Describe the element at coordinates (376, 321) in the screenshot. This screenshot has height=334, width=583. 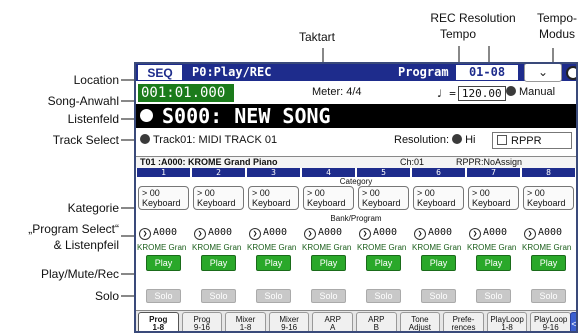
I see `tab-arp-b: ARP B` at that location.